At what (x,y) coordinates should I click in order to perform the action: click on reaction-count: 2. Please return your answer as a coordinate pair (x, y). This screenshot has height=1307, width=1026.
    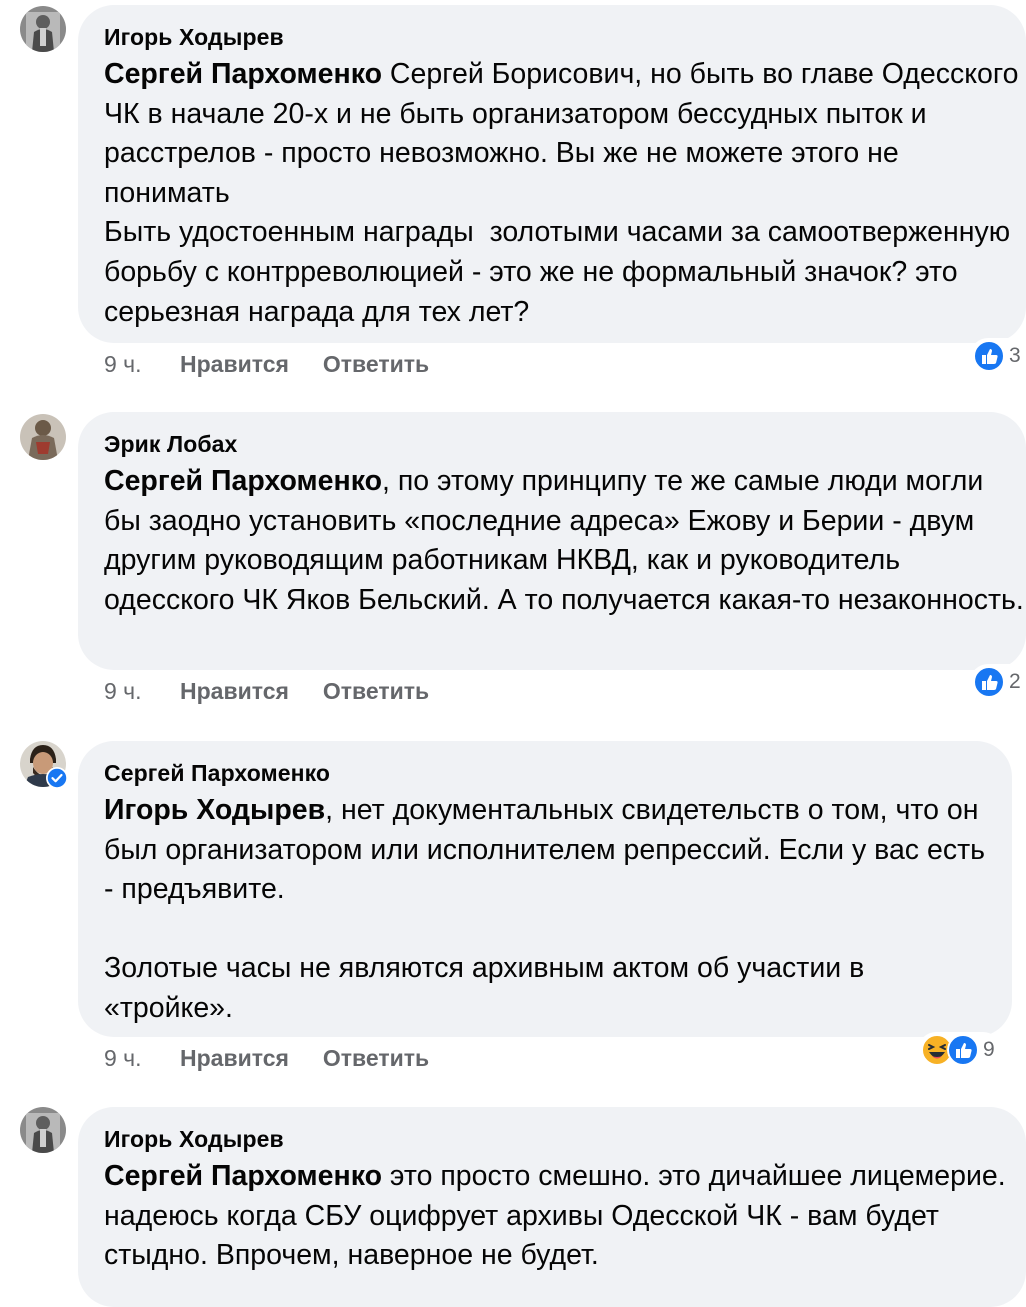
    Looking at the image, I should click on (1015, 681).